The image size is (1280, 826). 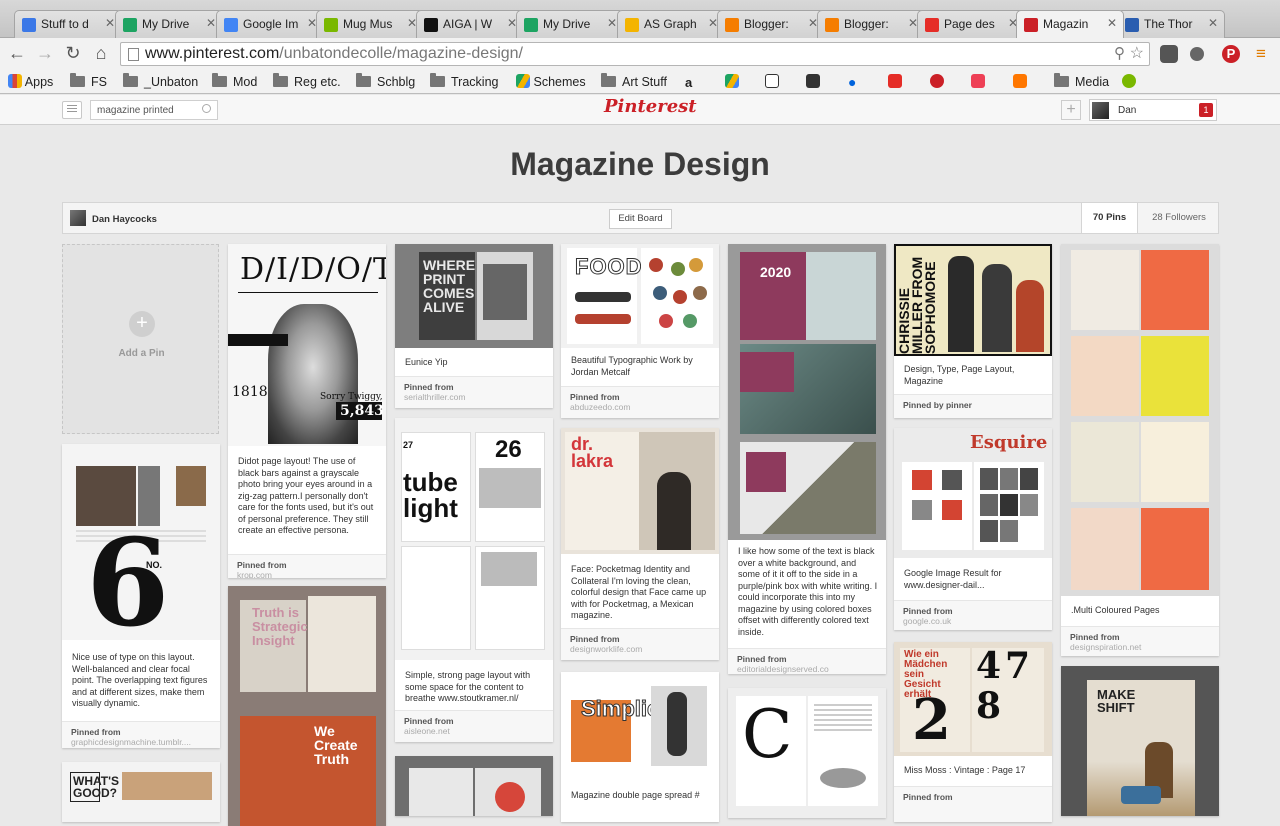 I want to click on page-icon, so click(x=133, y=54).